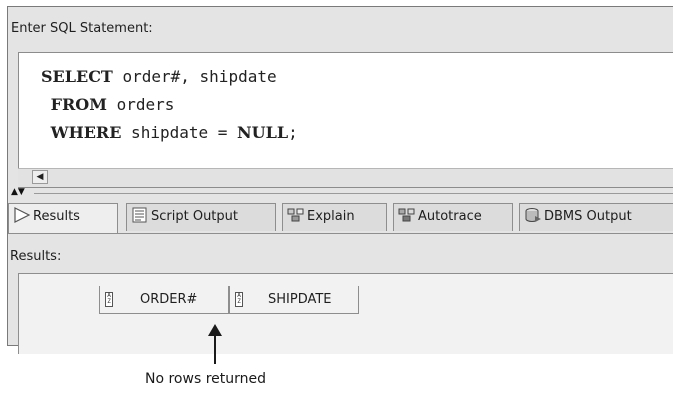 This screenshot has height=393, width=673. I want to click on sql-line-3: WHERE shipdate = NULL;, so click(169, 133).